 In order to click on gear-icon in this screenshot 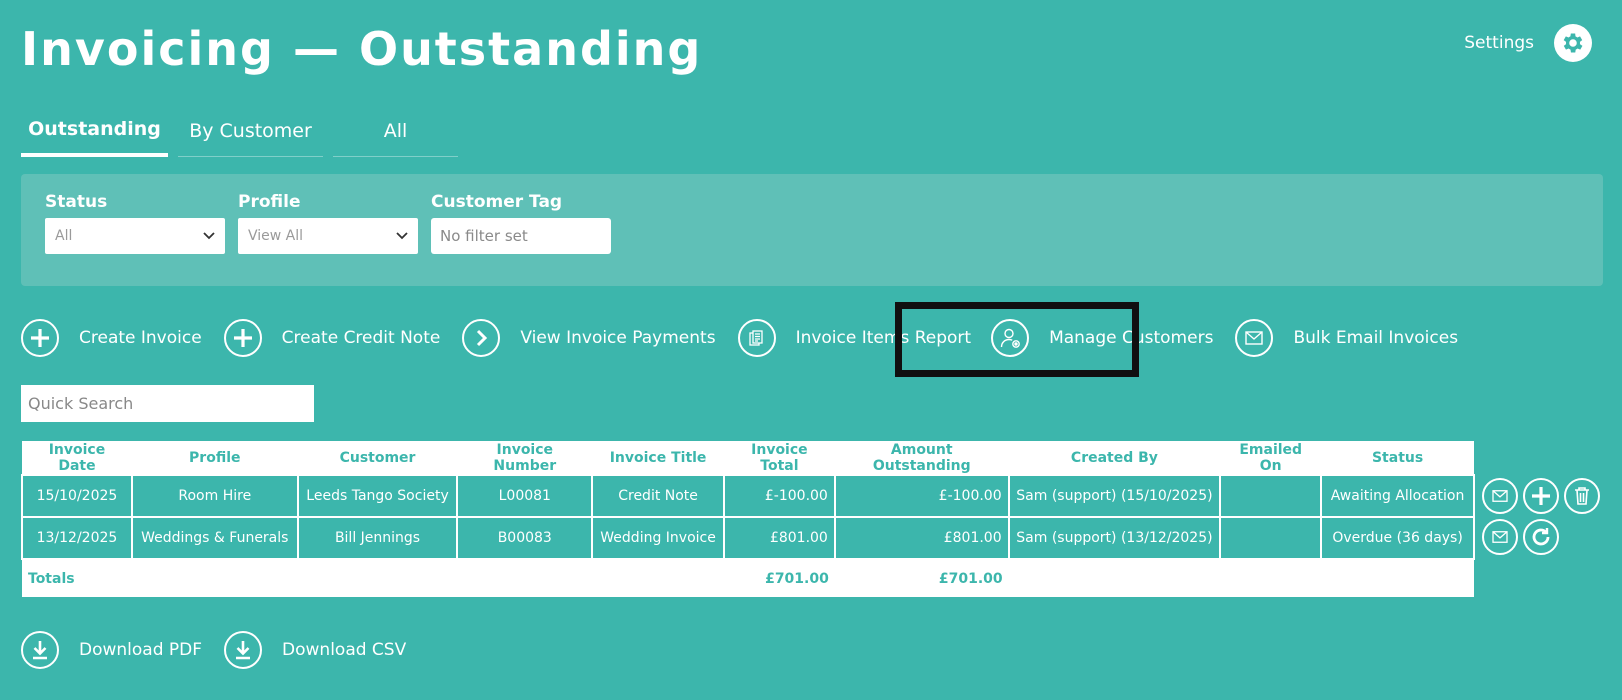, I will do `click(1573, 43)`.